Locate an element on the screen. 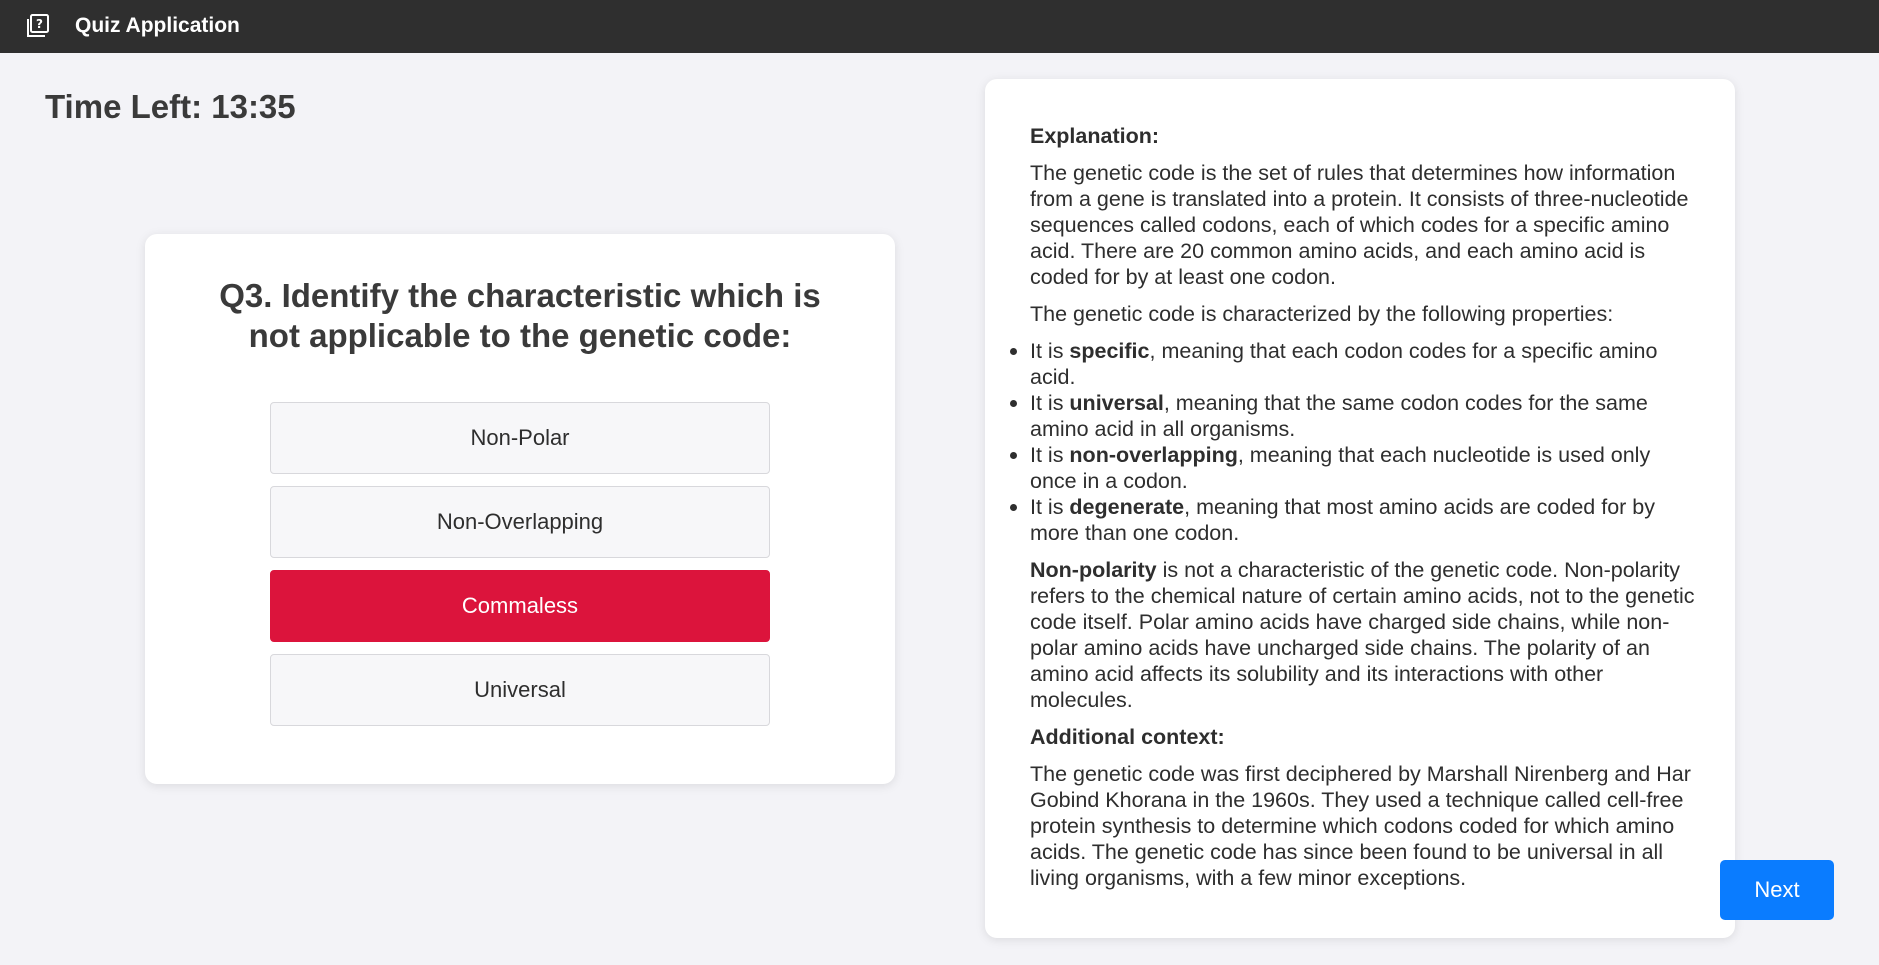 The height and width of the screenshot is (965, 1879). next-button: Next is located at coordinates (1777, 890).